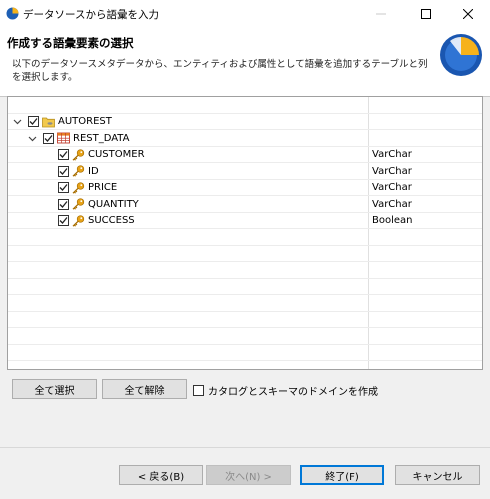  Describe the element at coordinates (342, 475) in the screenshot. I see `finish-button: 終了(F)` at that location.